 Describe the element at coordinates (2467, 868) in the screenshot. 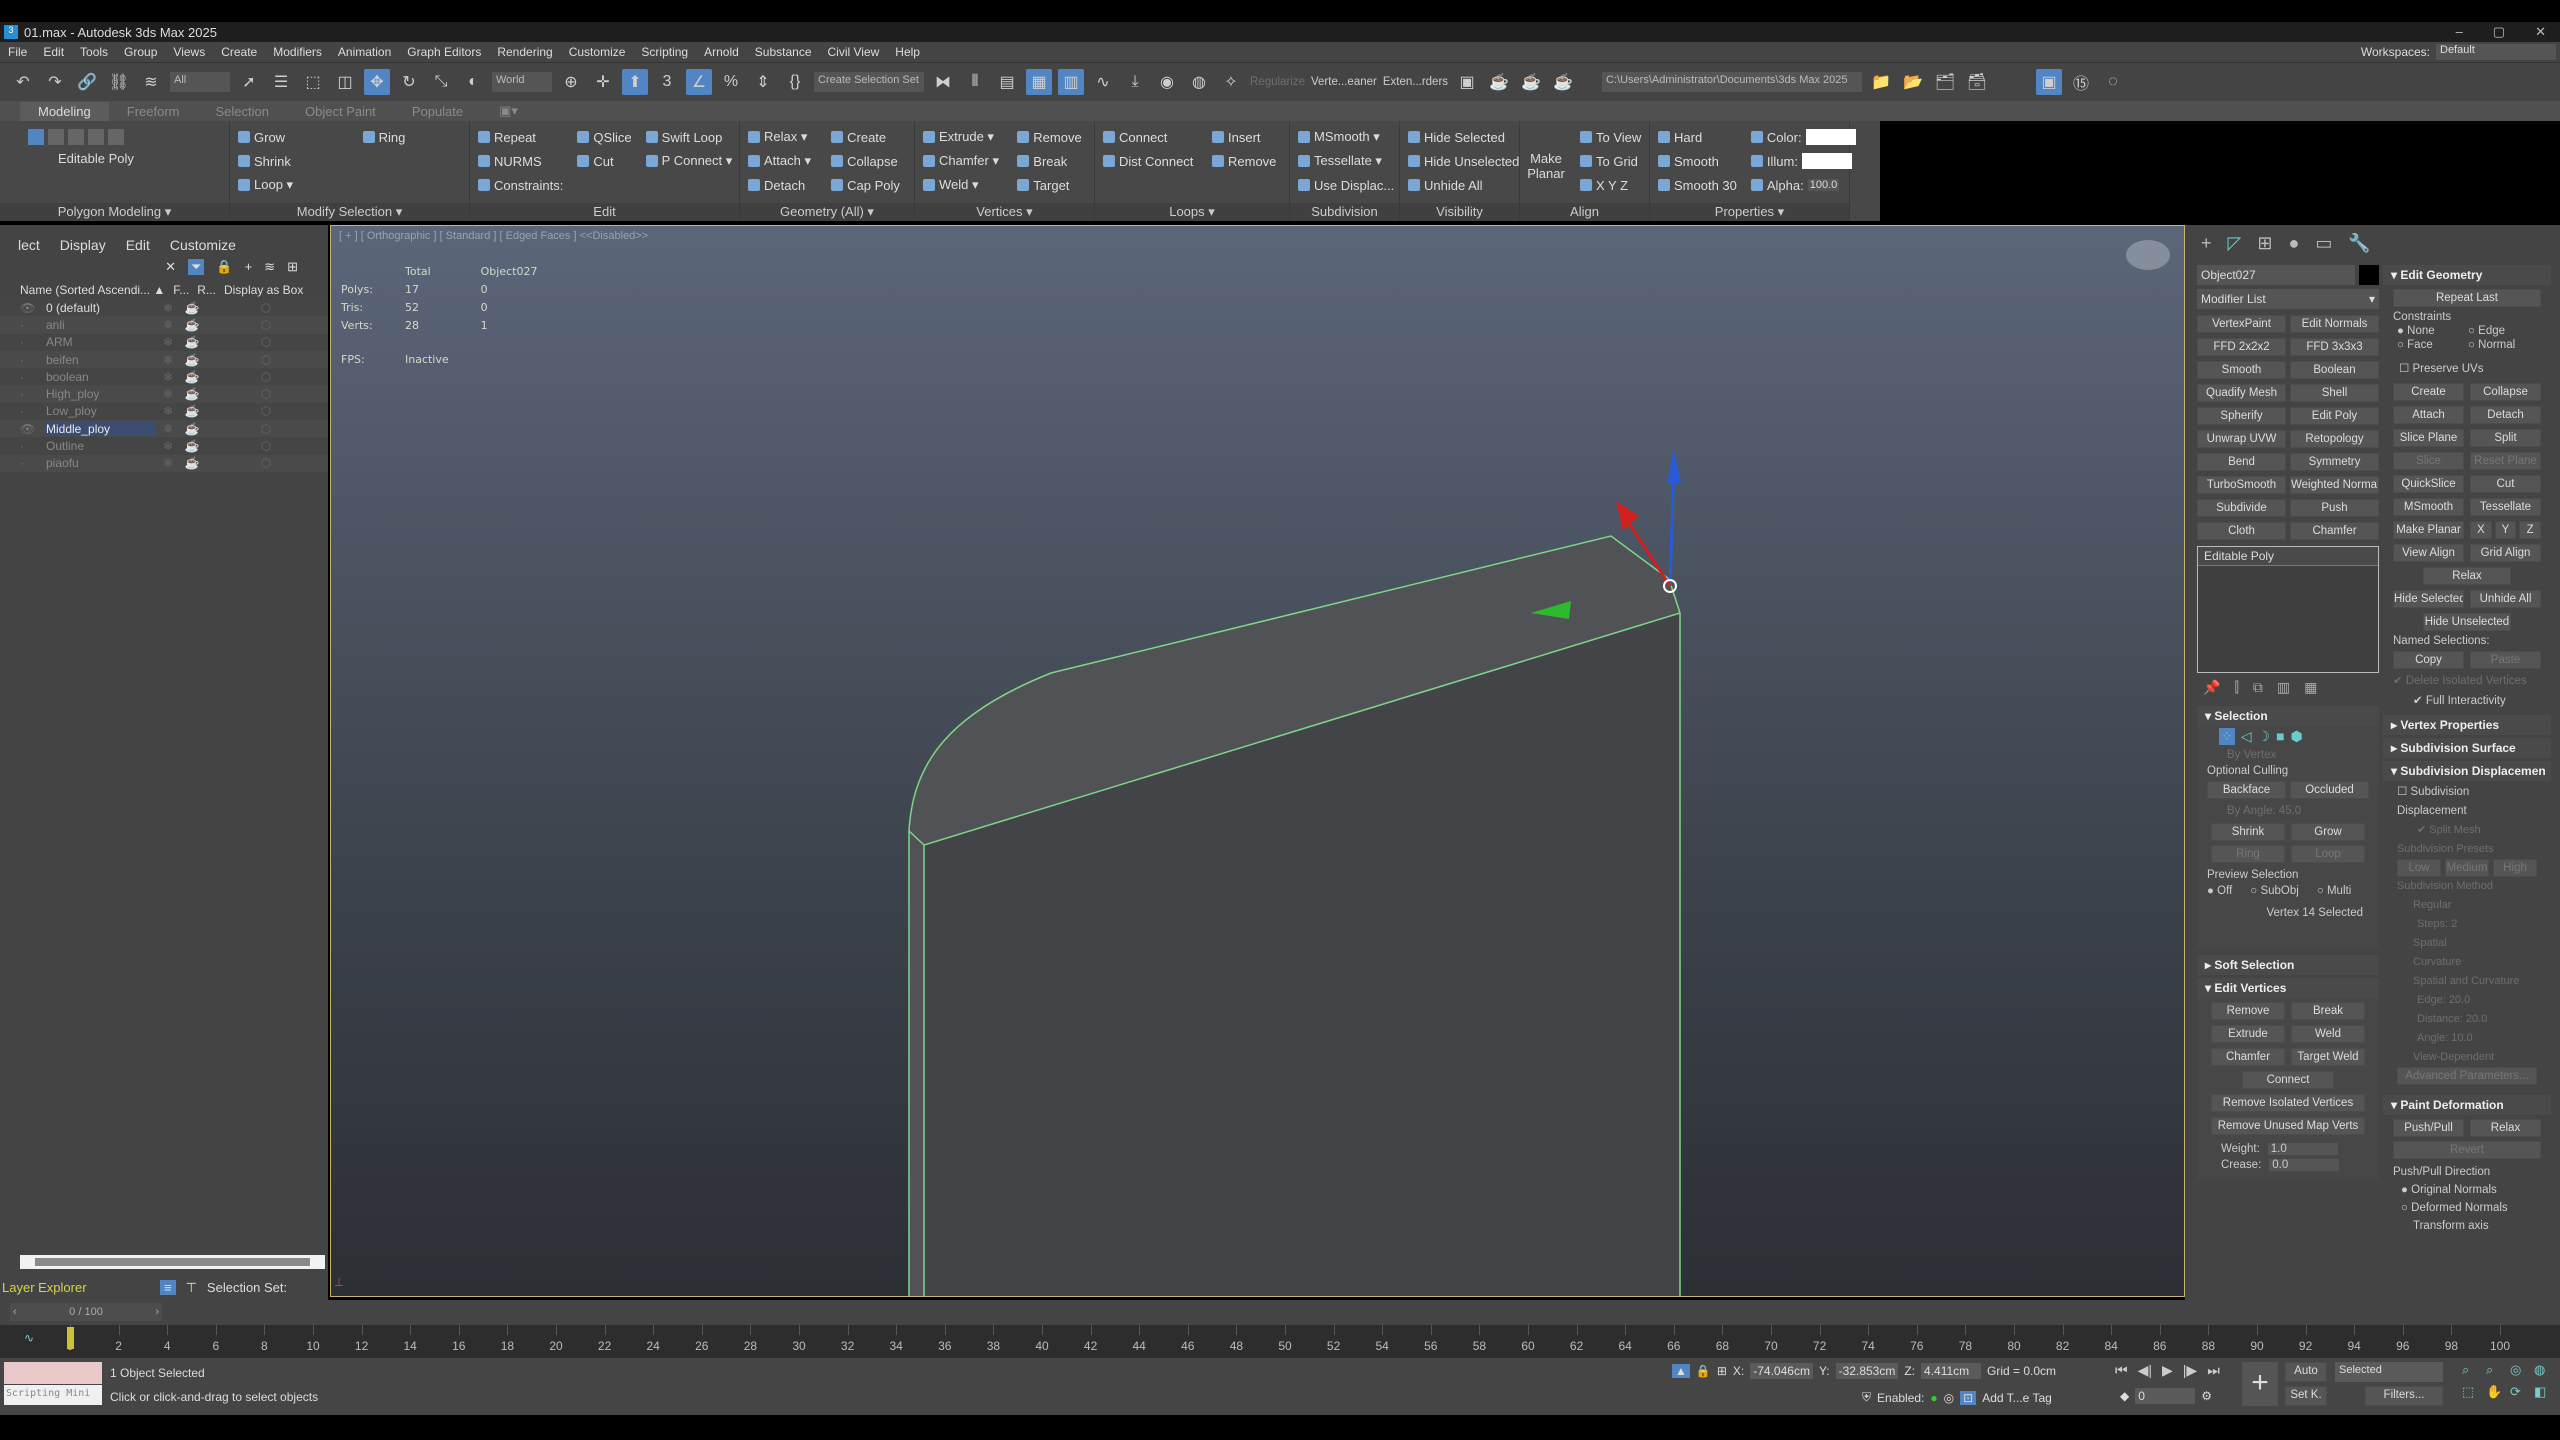

I see `preset-medium-button: Medium` at that location.